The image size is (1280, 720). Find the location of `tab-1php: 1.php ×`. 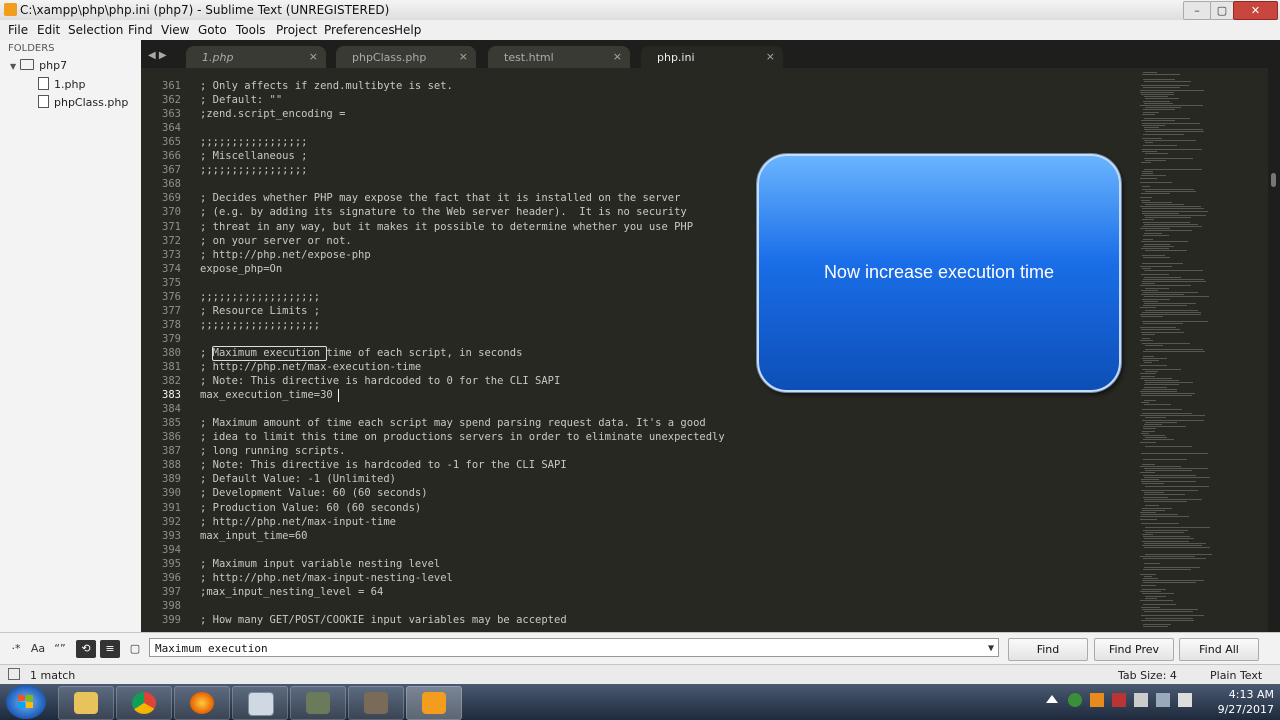

tab-1php: 1.php × is located at coordinates (256, 57).